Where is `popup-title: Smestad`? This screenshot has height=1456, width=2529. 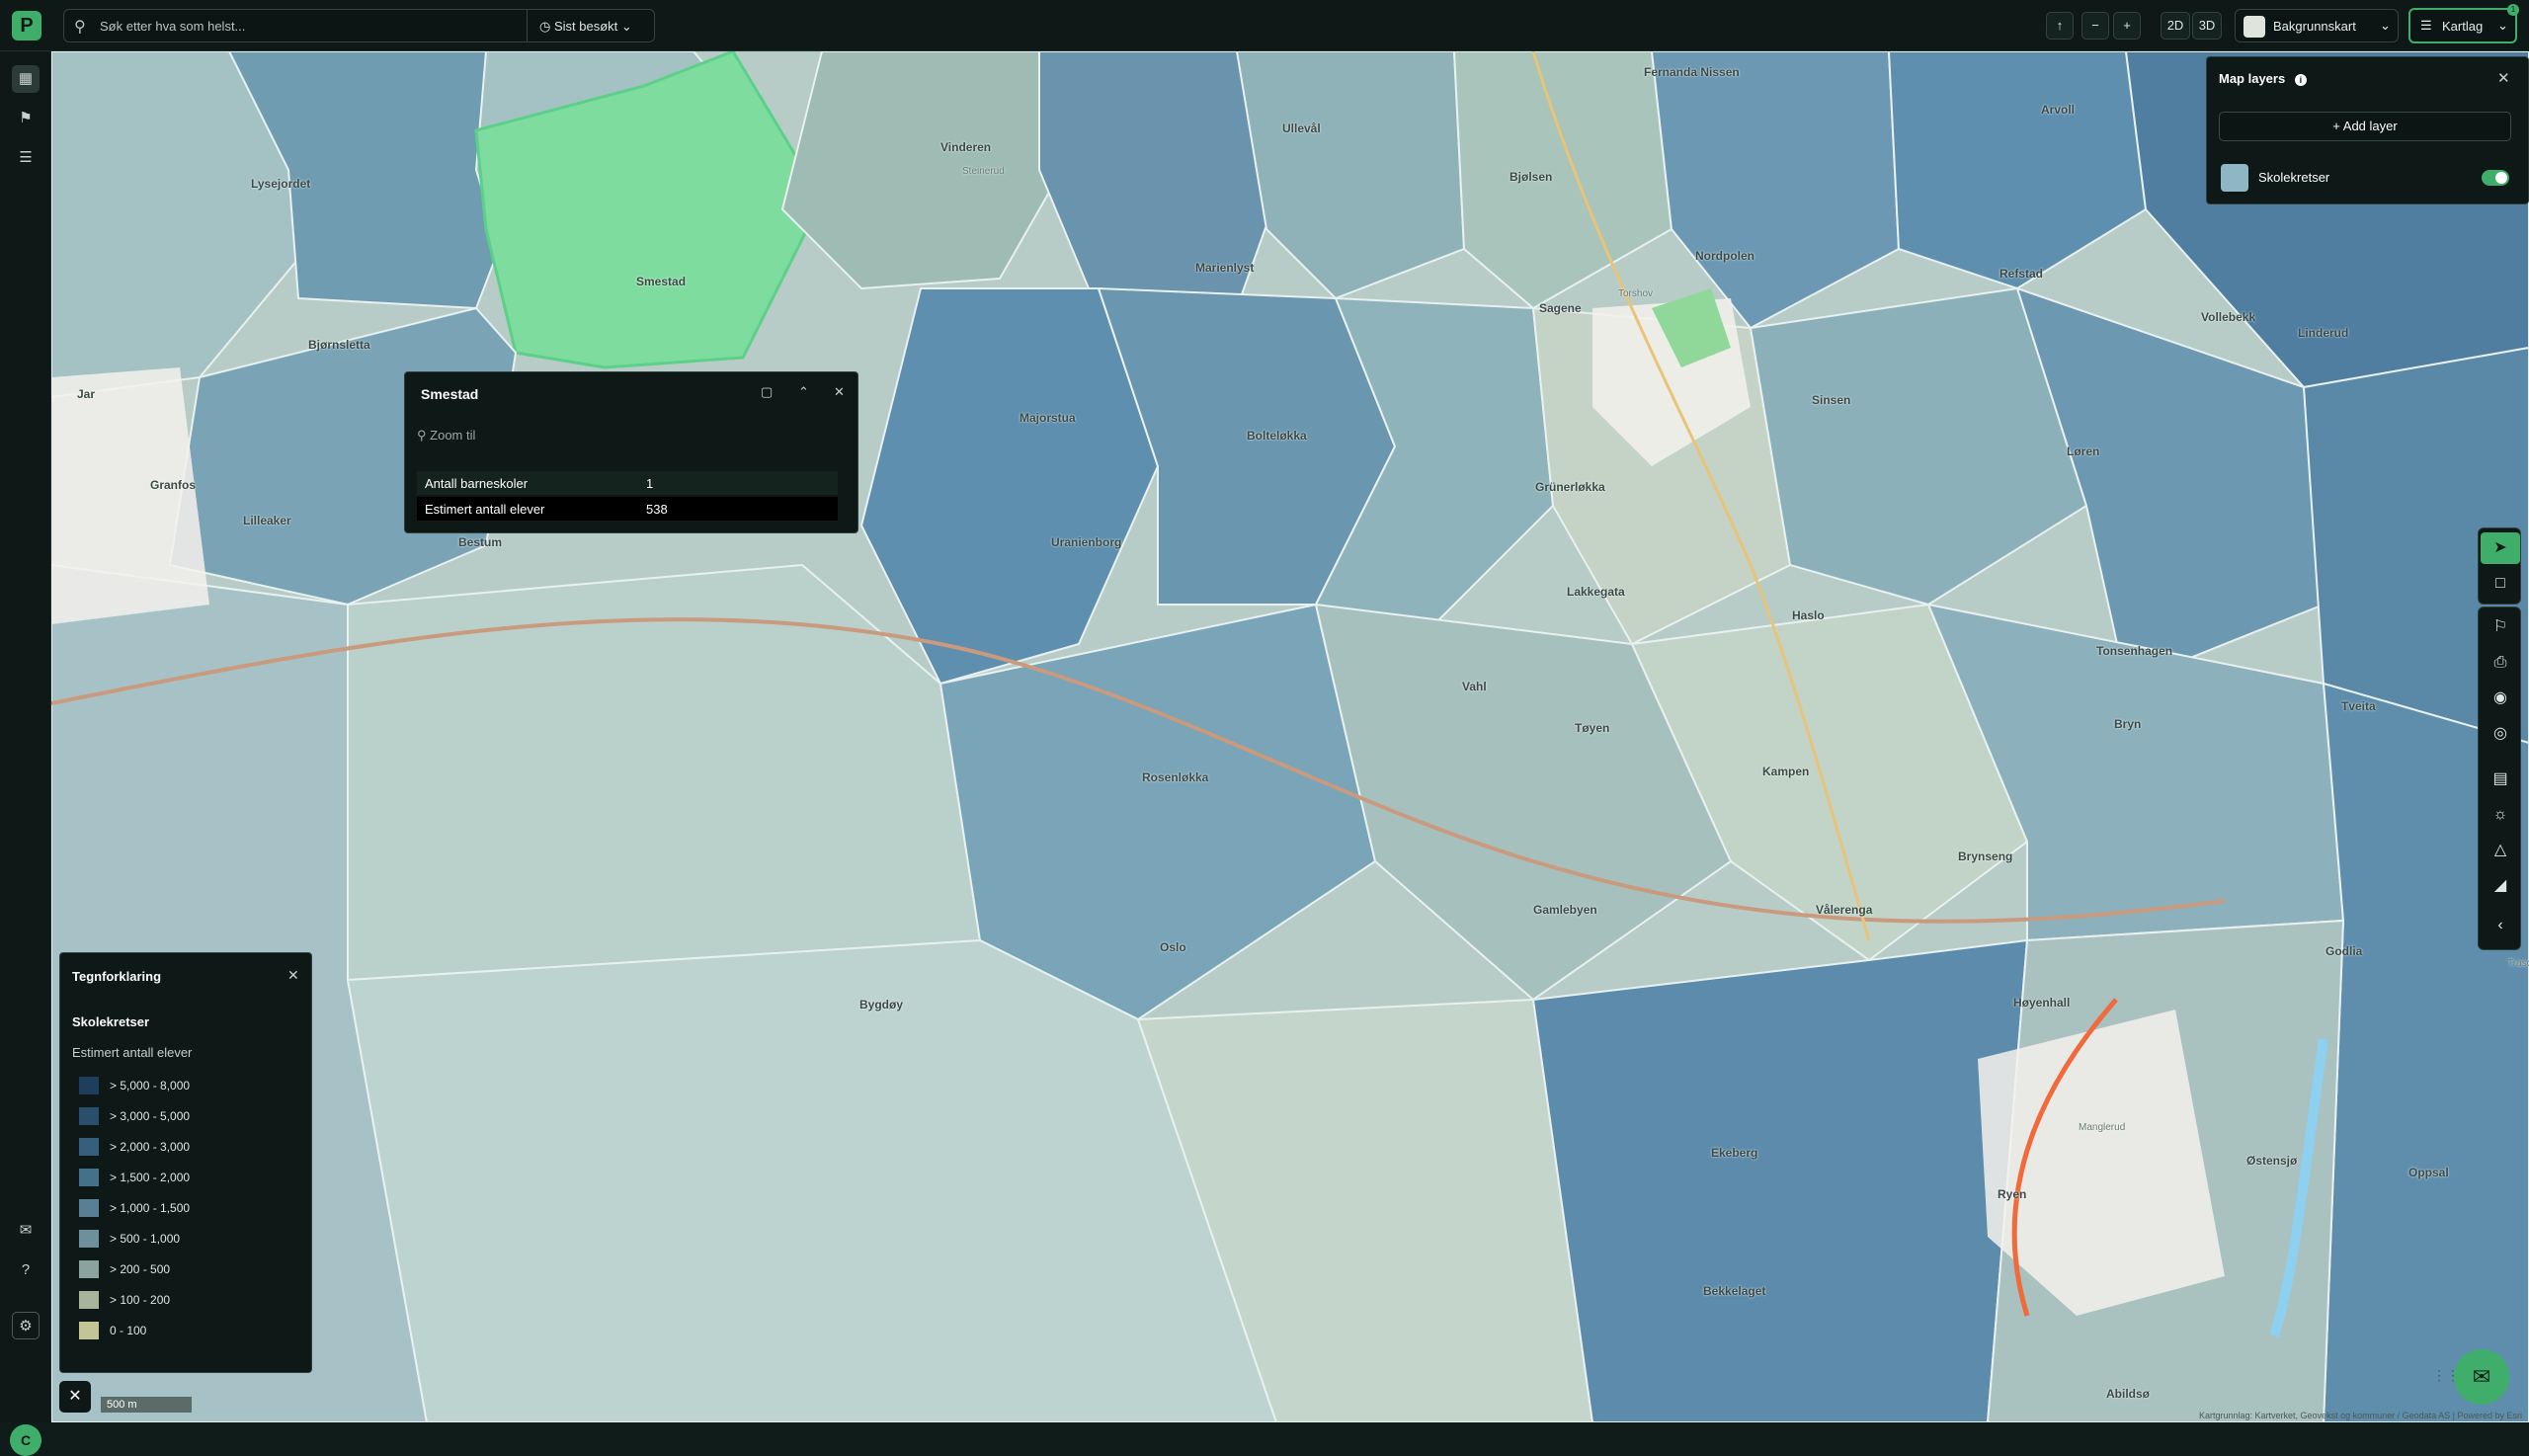
popup-title: Smestad is located at coordinates (450, 394).